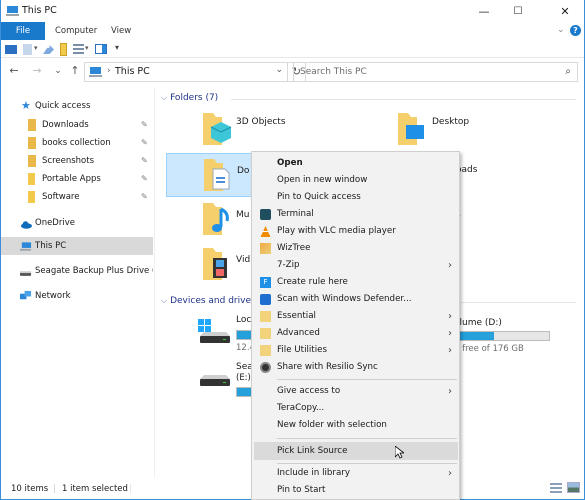  I want to click on search-input: Search This PC ⌕, so click(435, 72).